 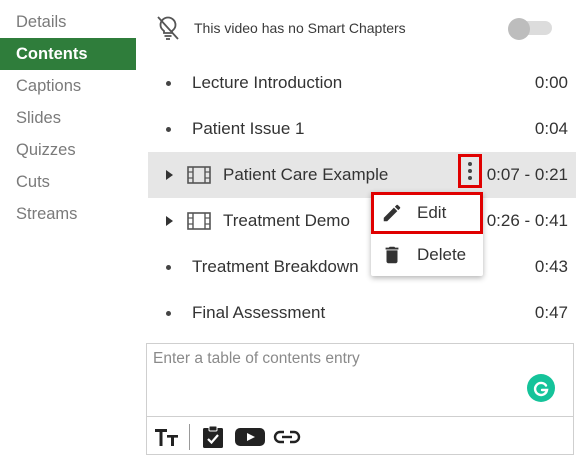 What do you see at coordinates (68, 182) in the screenshot?
I see `sidebar-item-cuts: Cuts` at bounding box center [68, 182].